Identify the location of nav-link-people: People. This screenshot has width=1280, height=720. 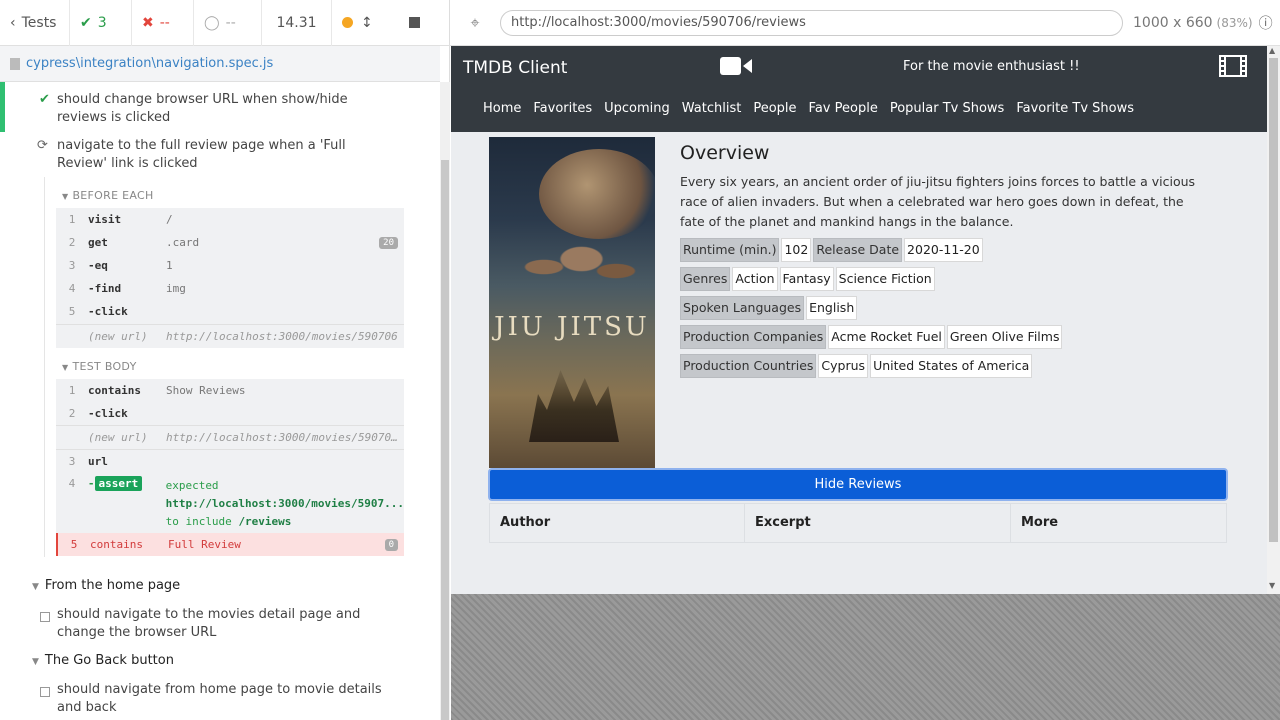
(774, 108).